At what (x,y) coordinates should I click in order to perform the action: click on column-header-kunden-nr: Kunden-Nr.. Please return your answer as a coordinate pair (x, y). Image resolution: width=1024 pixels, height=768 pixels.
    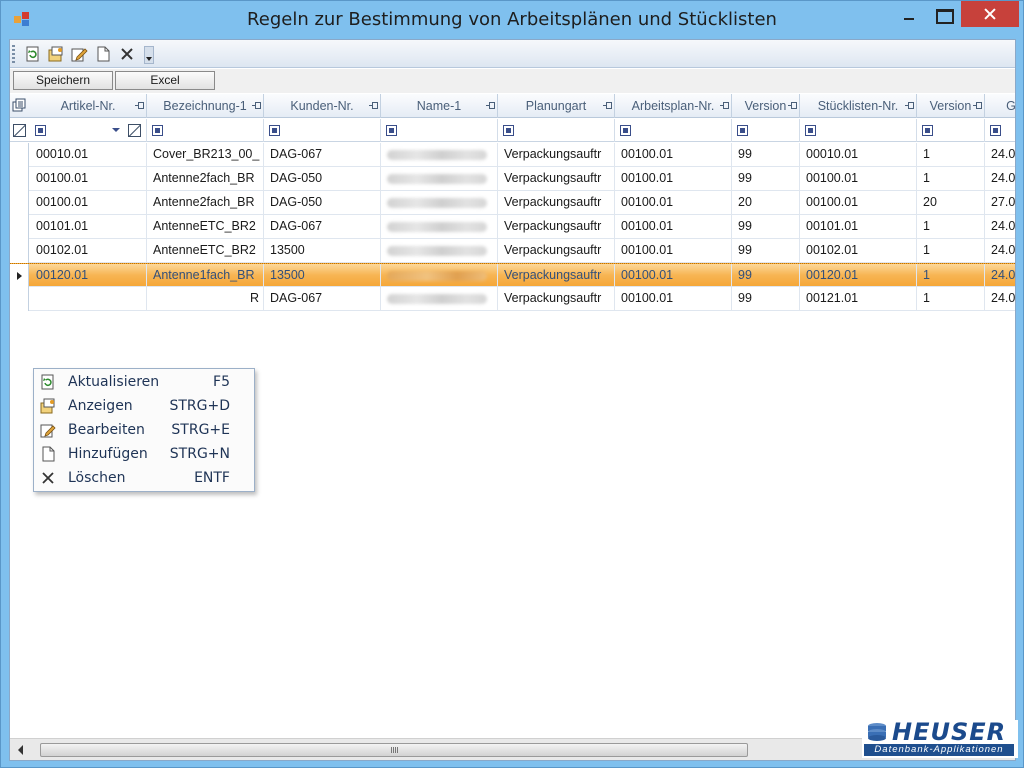
    Looking at the image, I should click on (322, 106).